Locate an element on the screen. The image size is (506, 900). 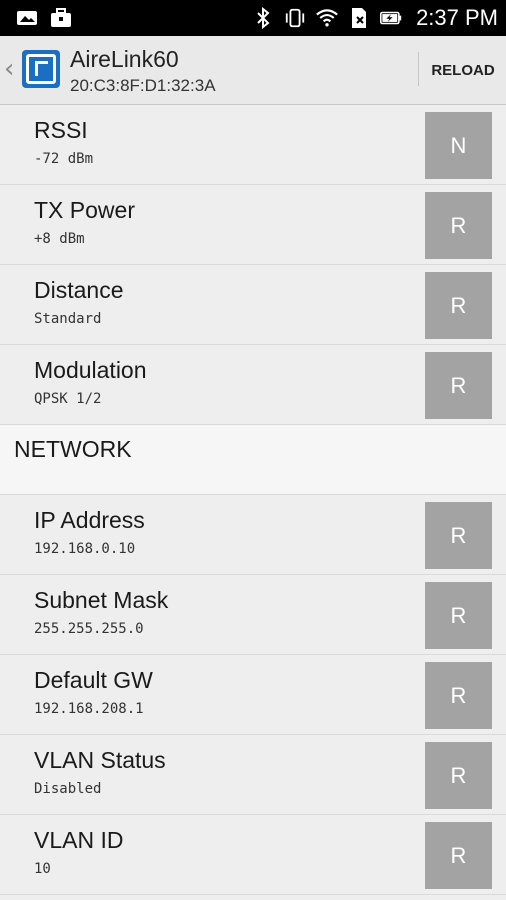
app-bar-divider is located at coordinates (418, 69).